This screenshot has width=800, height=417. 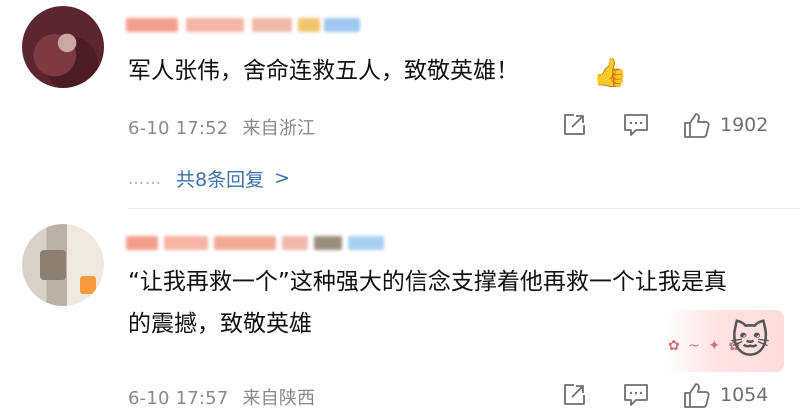 I want to click on share-button, so click(x=574, y=395).